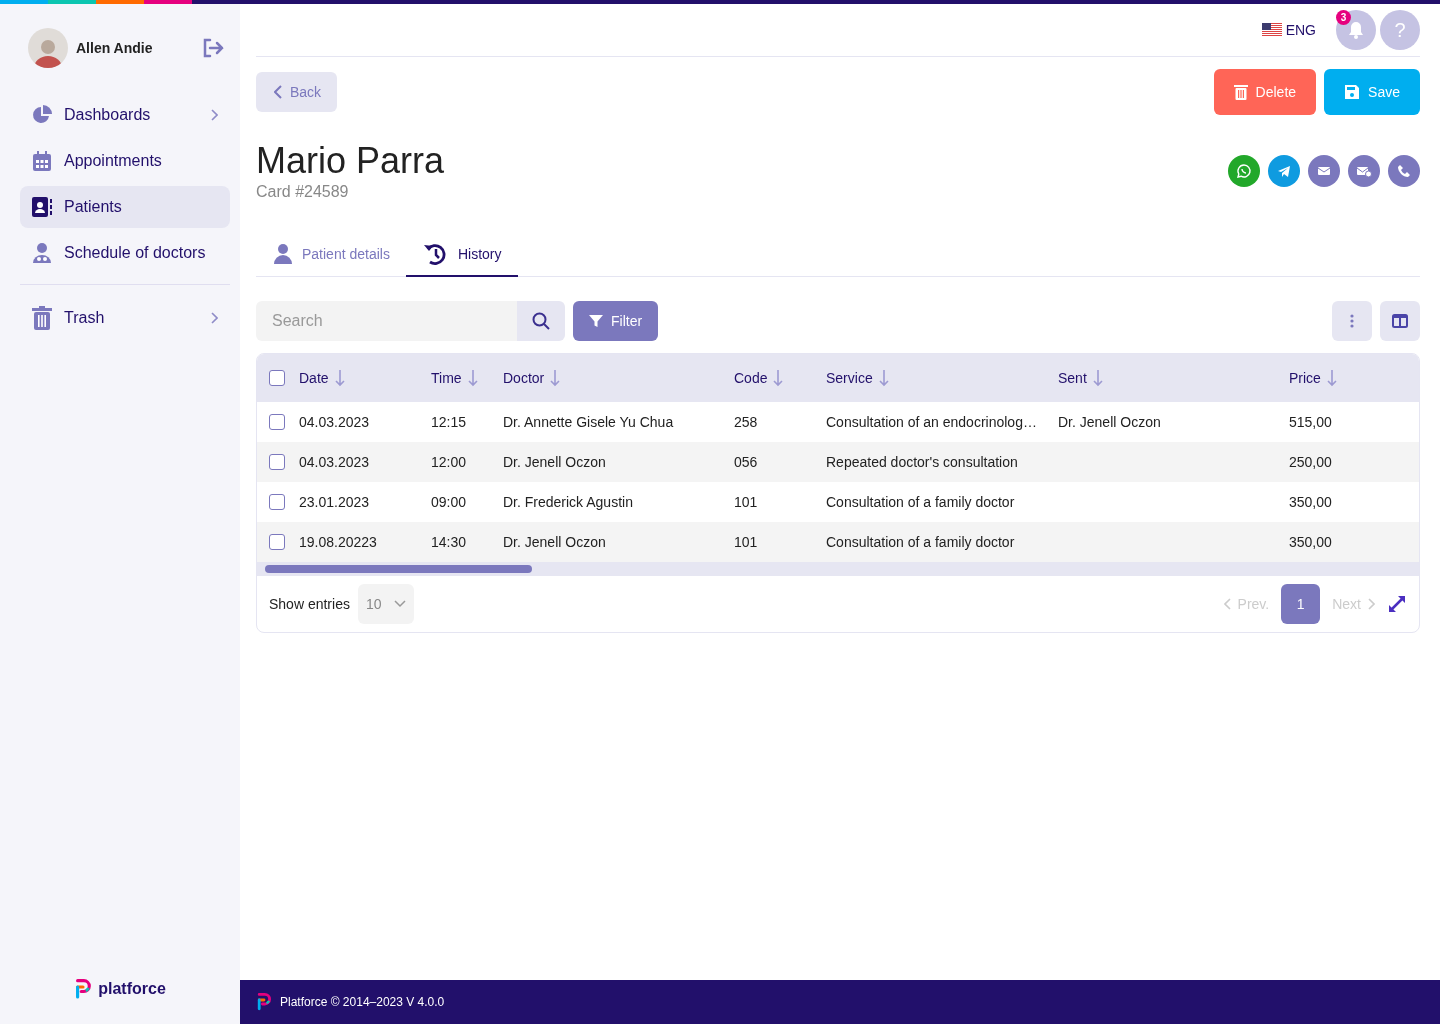 Image resolution: width=1440 pixels, height=1024 pixels. Describe the element at coordinates (524, 378) in the screenshot. I see `column-header: Doctor` at that location.